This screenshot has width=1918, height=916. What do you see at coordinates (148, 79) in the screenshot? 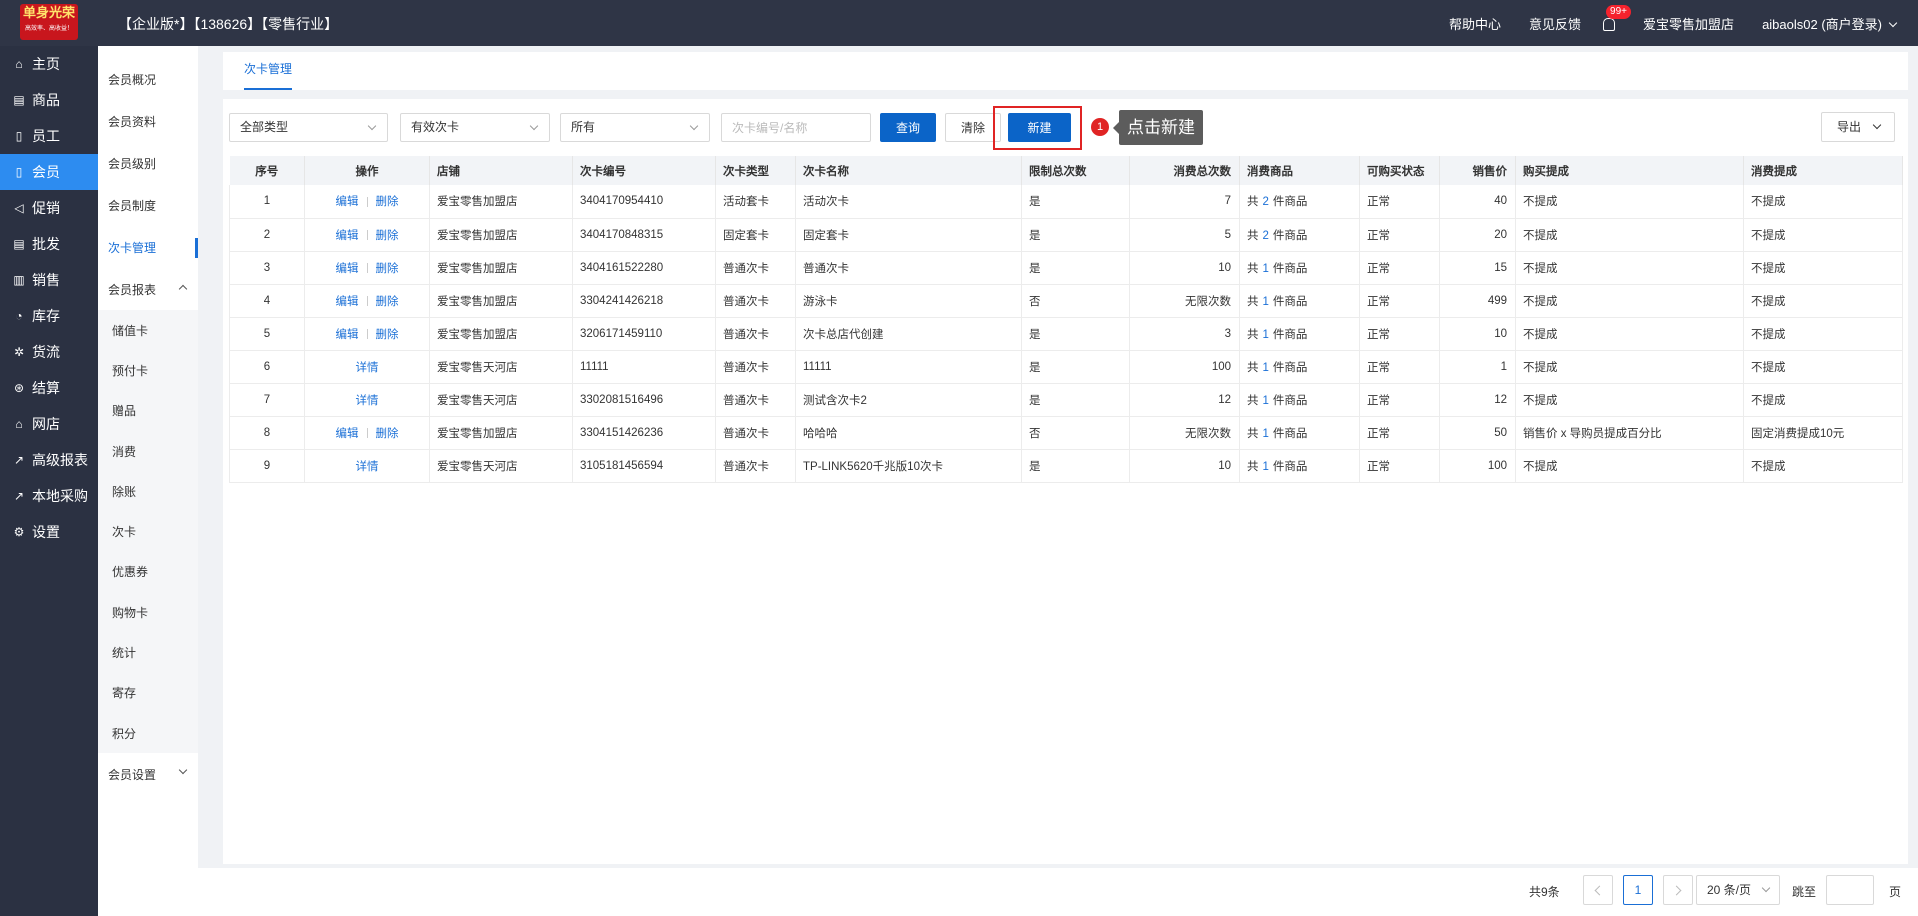
I see `subnav-item-overview: 会员概况` at bounding box center [148, 79].